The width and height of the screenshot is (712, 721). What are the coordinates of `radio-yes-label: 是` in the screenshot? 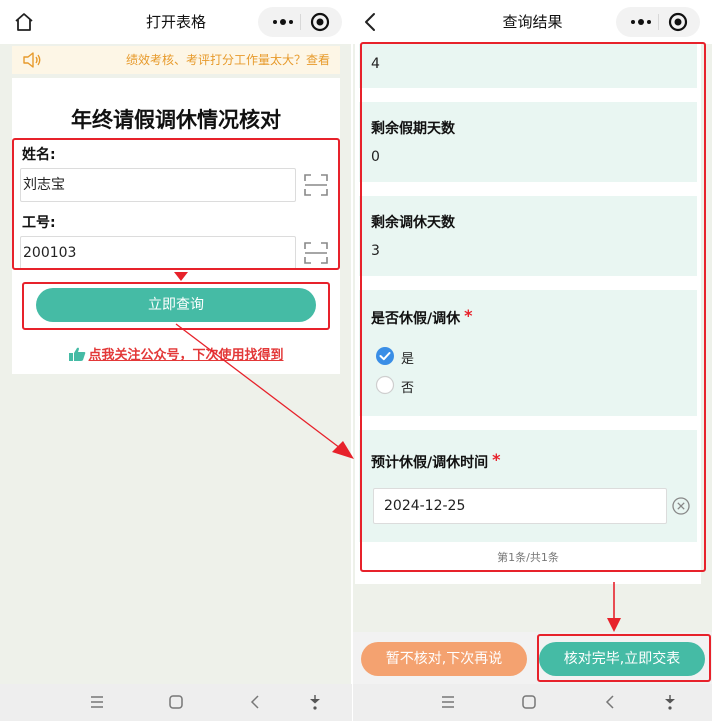 It's located at (407, 357).